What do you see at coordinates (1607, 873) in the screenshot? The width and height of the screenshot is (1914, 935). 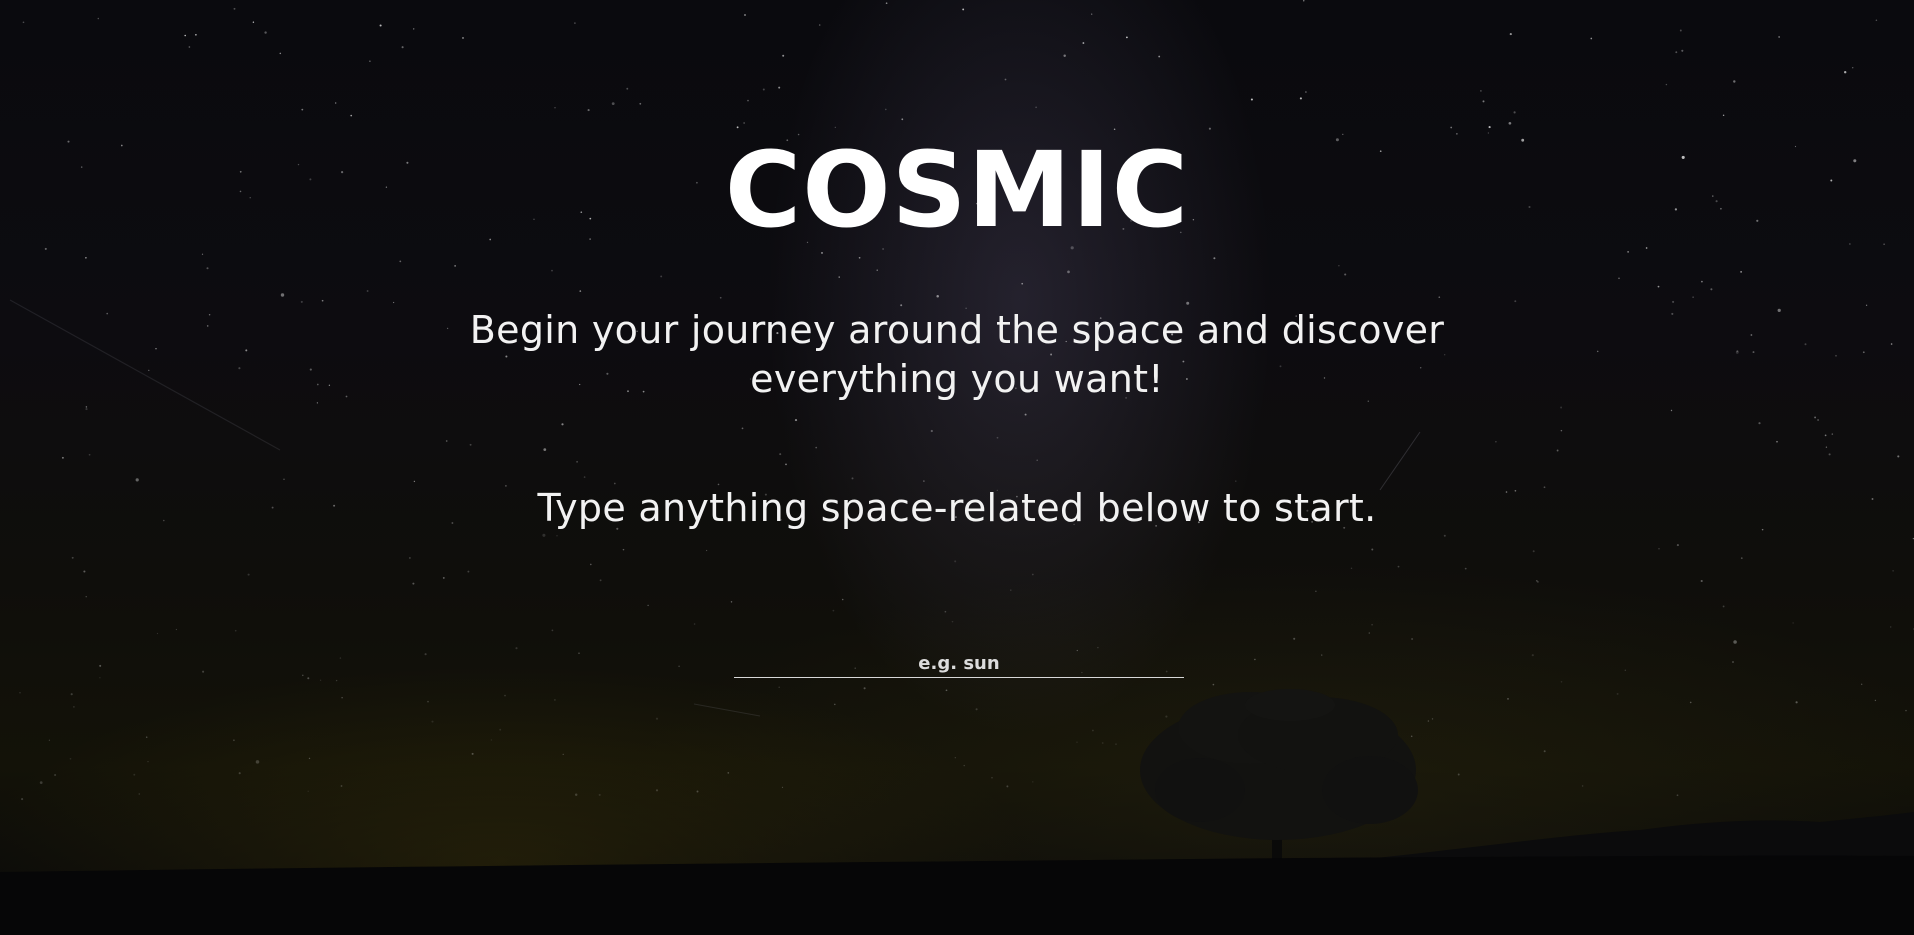 I see `distant-hills` at bounding box center [1607, 873].